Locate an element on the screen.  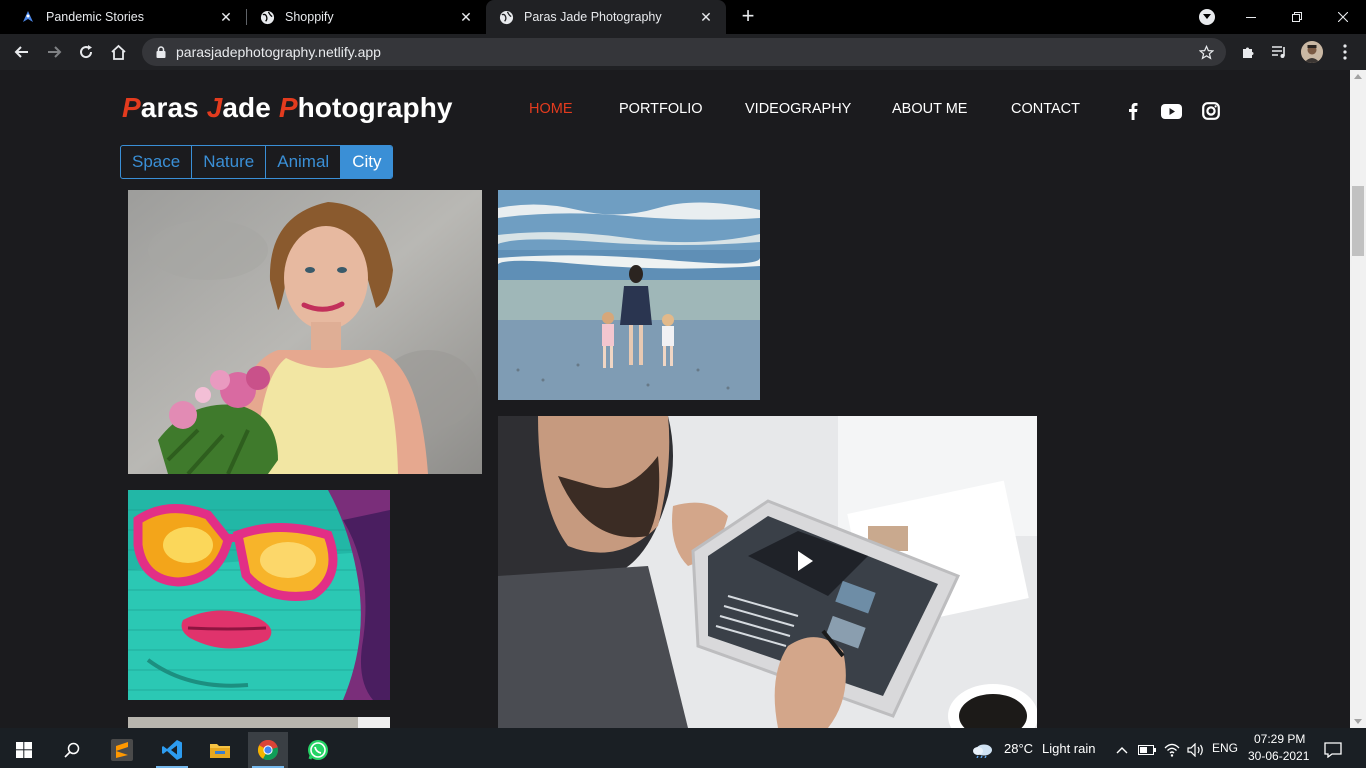
address-bar: parasjadephotography.netlify.app is located at coordinates (684, 52).